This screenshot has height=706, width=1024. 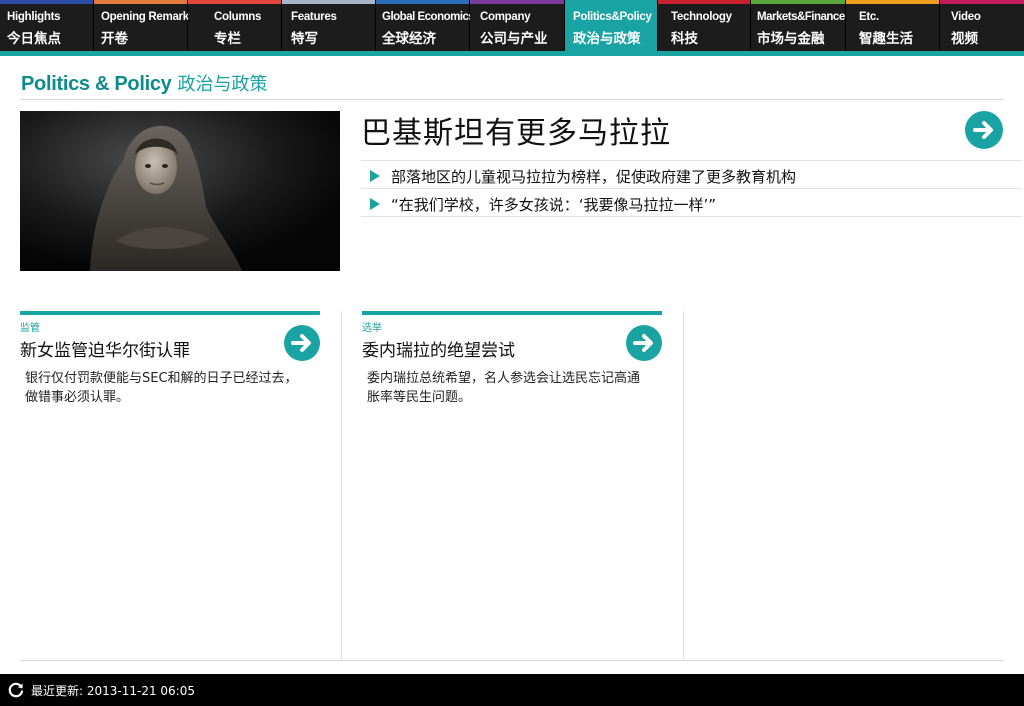 I want to click on tab-label-zh: 开卷, so click(x=114, y=39).